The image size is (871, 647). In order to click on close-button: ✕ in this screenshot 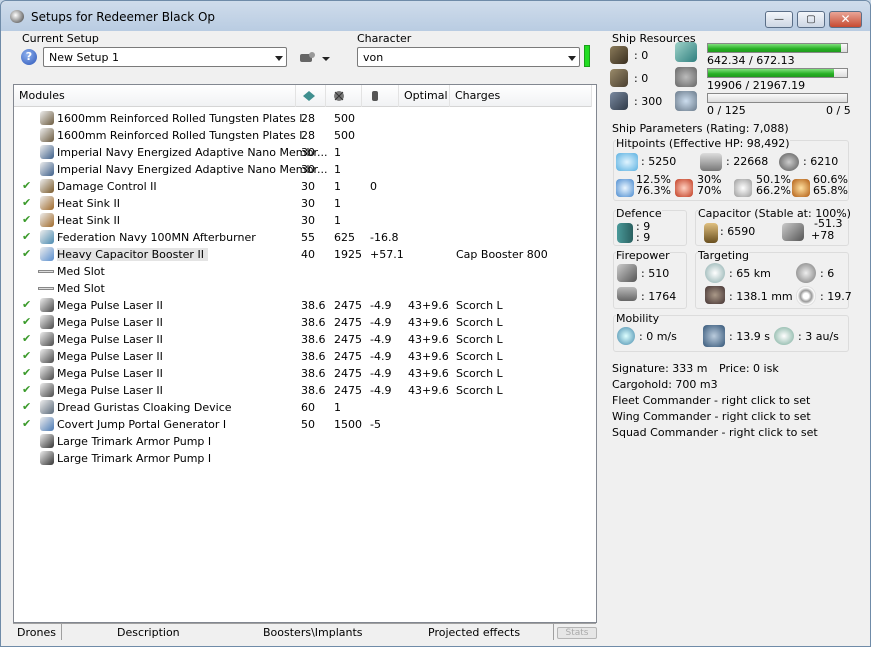, I will do `click(845, 19)`.